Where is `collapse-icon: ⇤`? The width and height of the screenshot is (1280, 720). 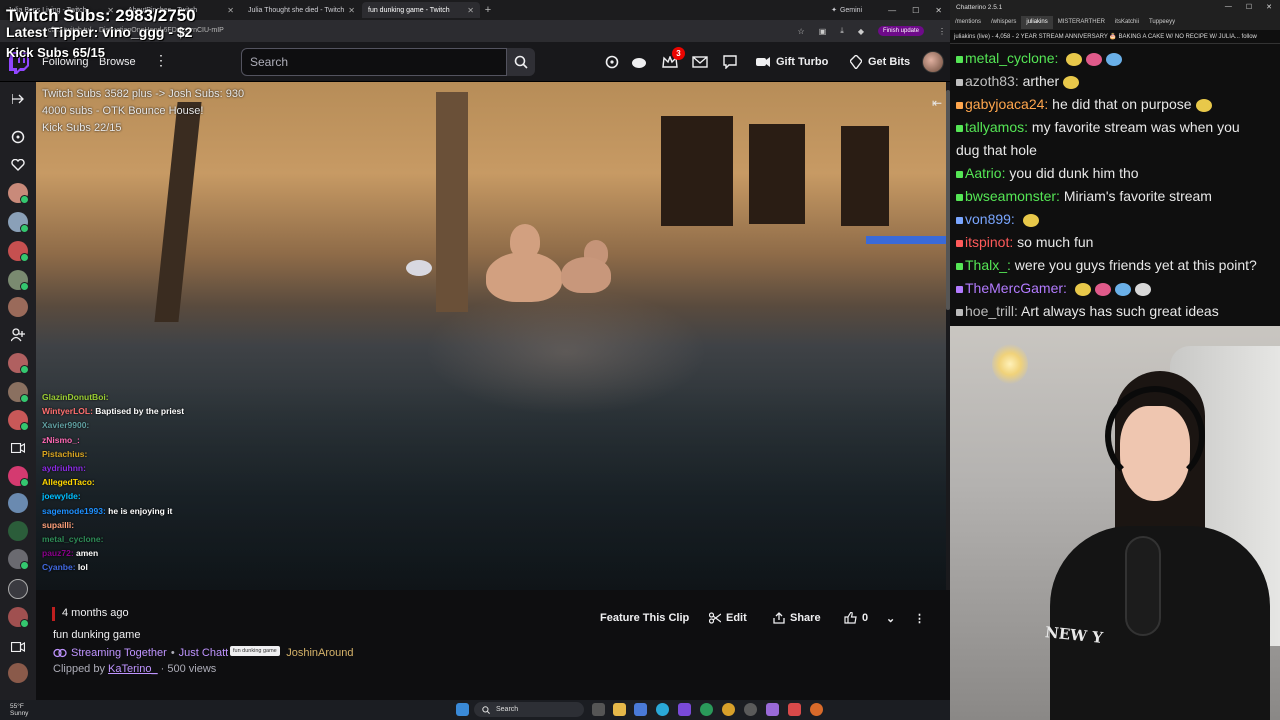 collapse-icon: ⇤ is located at coordinates (937, 103).